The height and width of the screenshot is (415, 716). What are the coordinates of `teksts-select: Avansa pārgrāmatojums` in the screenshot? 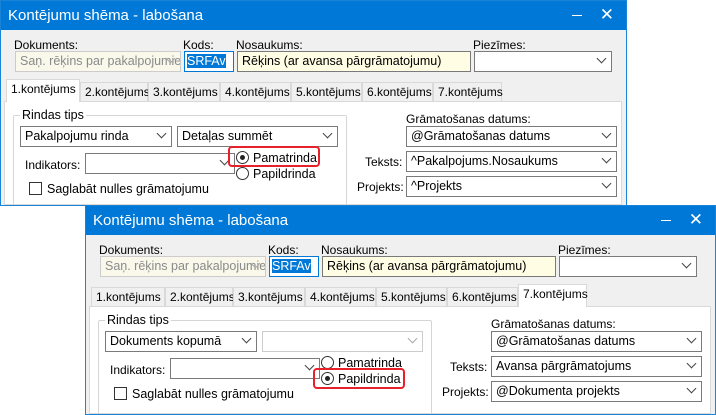 It's located at (596, 366).